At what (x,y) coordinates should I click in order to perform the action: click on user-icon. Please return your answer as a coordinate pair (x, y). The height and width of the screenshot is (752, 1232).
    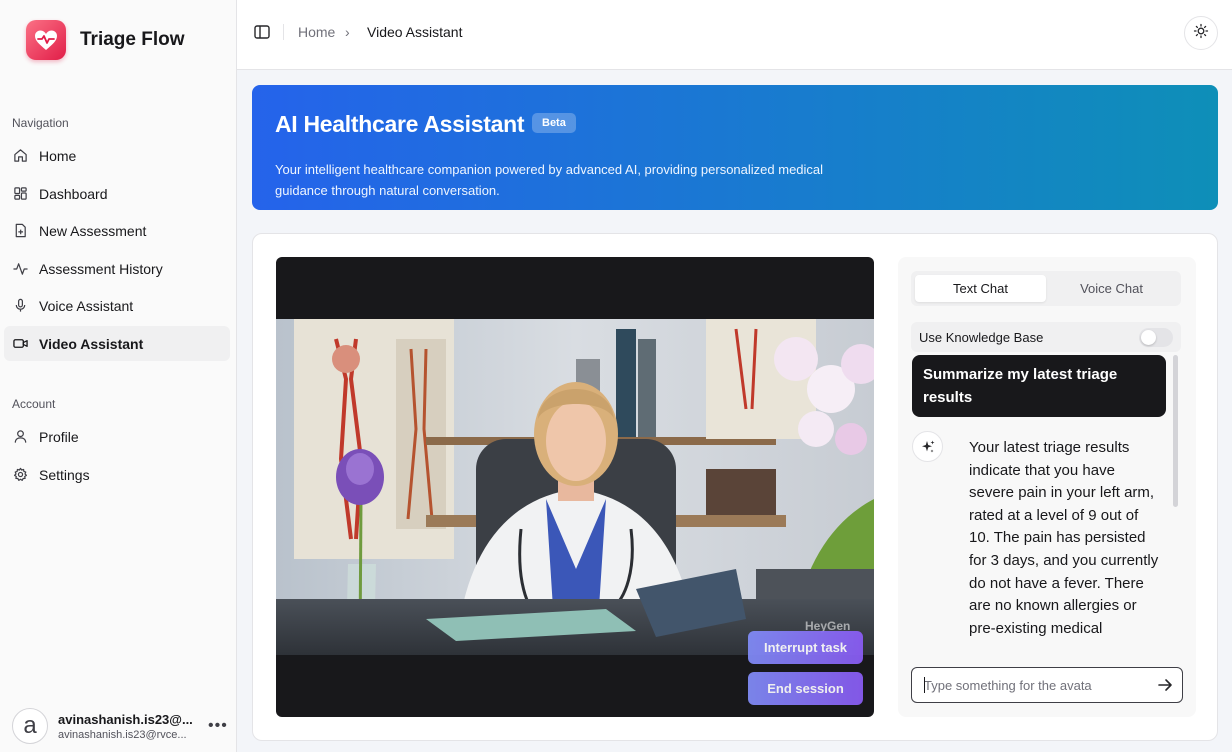
    Looking at the image, I should click on (20, 437).